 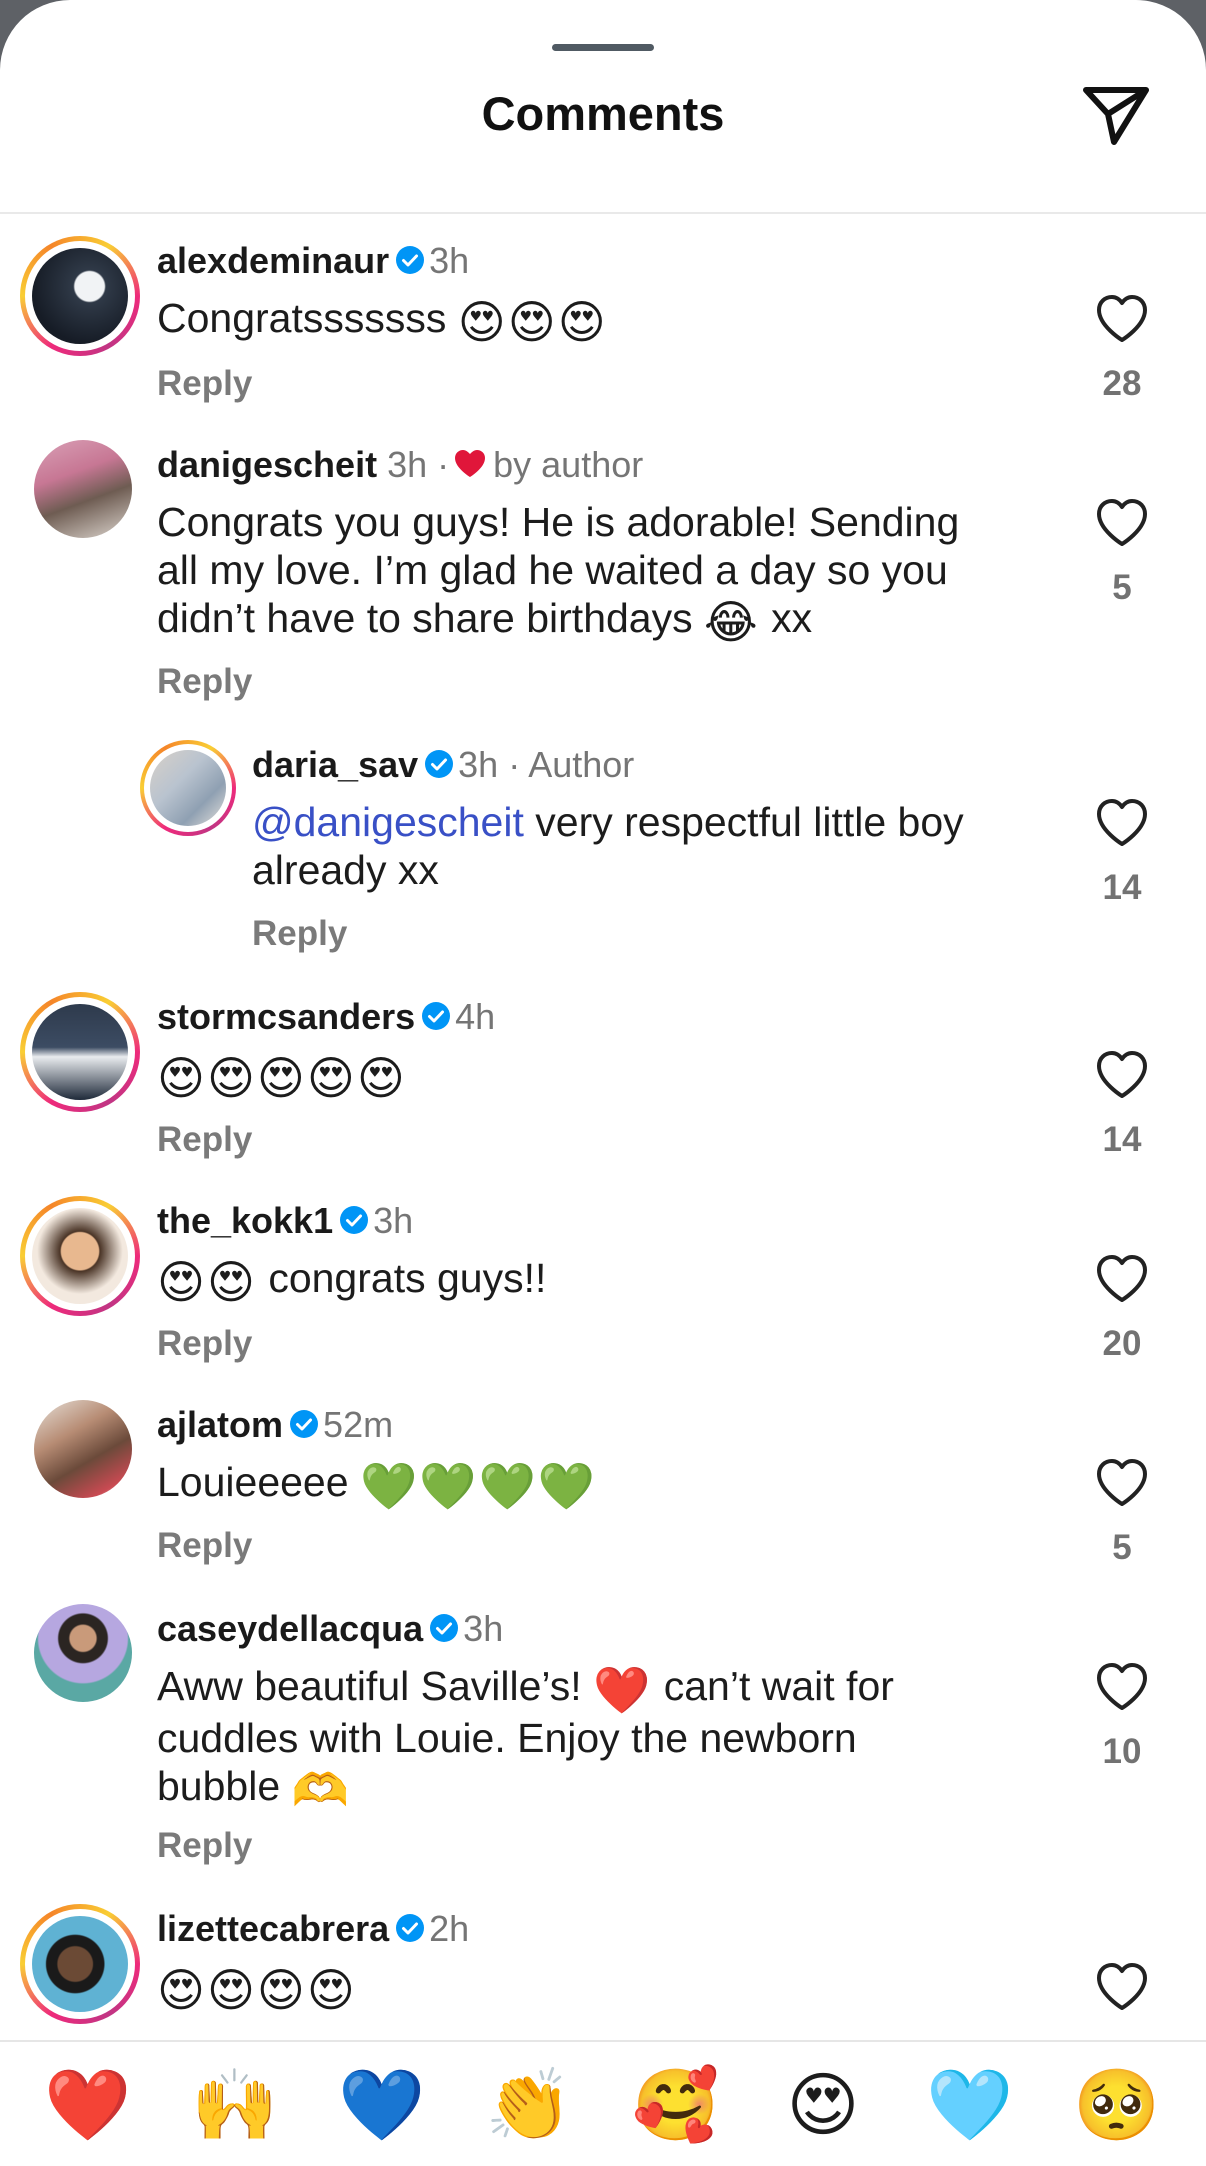 I want to click on username: the_kokk1, so click(x=245, y=1220).